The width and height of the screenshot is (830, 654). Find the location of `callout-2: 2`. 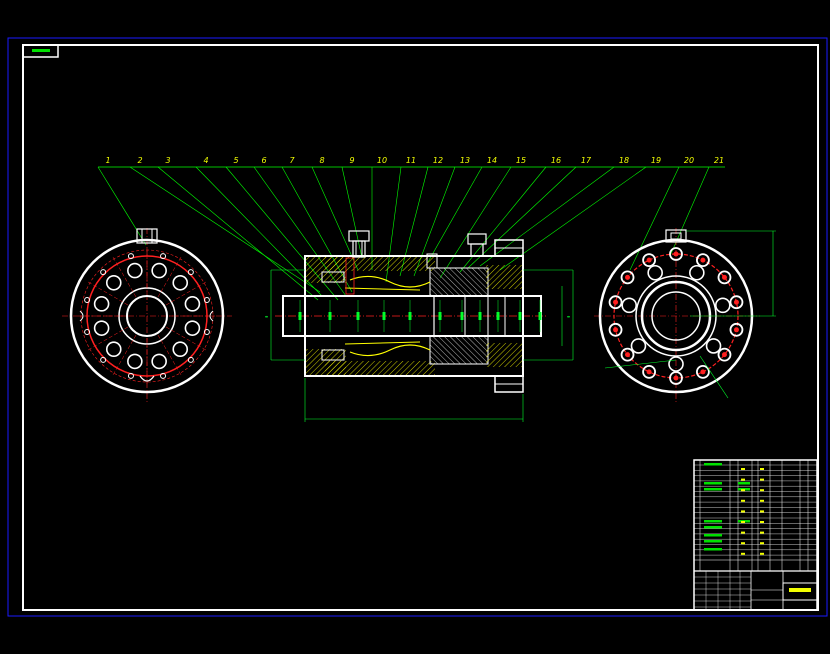

callout-2: 2 is located at coordinates (139, 160).